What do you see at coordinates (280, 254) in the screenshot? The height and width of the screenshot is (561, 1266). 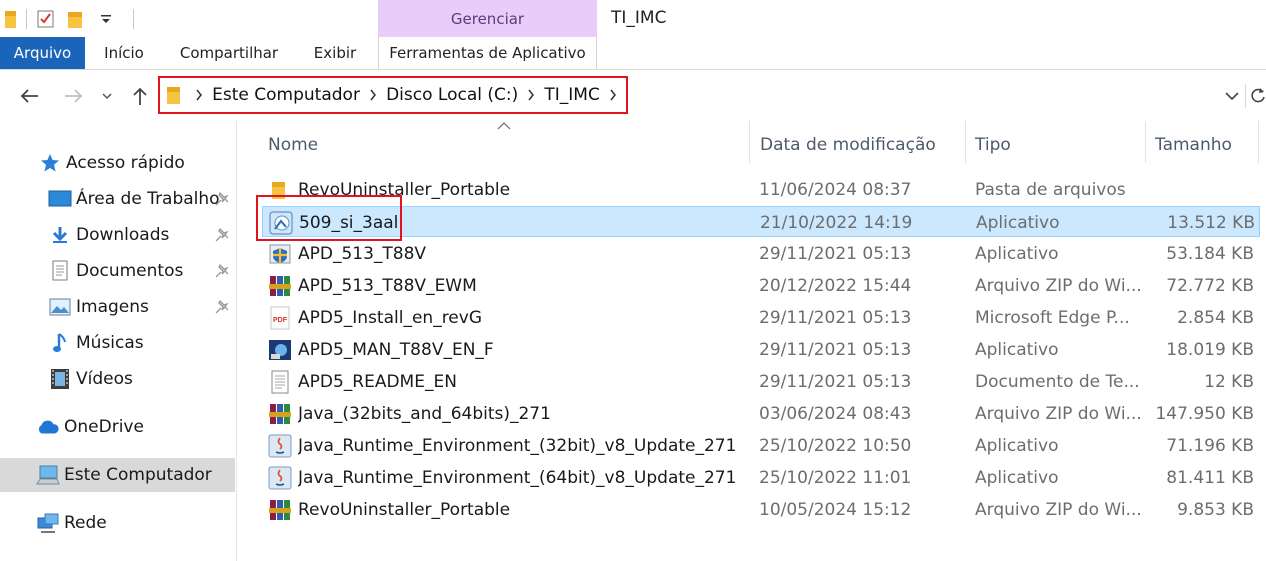 I see `shield-app-icon` at bounding box center [280, 254].